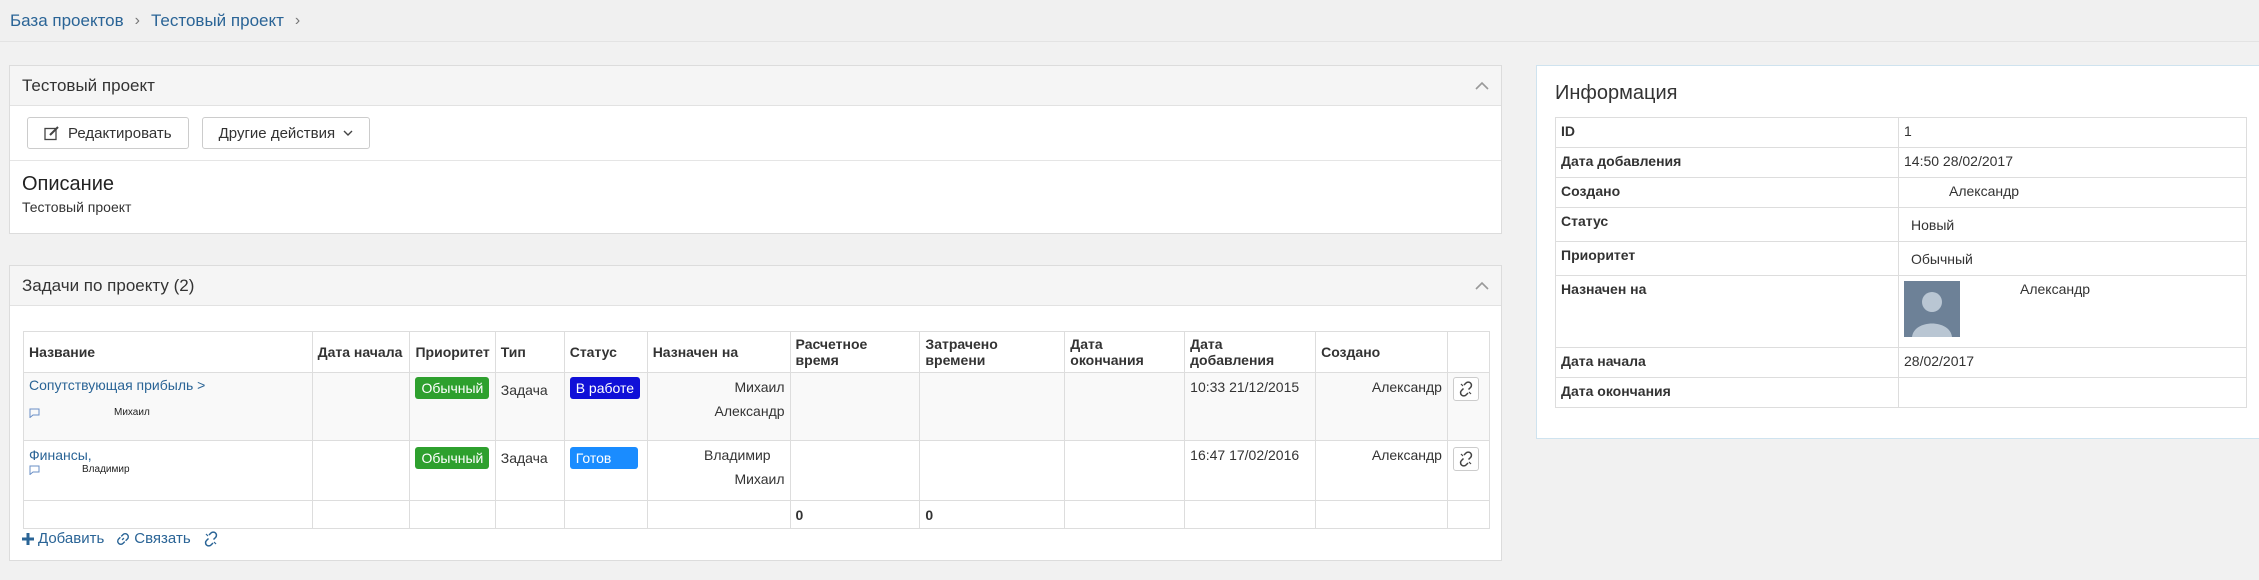 The width and height of the screenshot is (2259, 580). Describe the element at coordinates (28, 538) in the screenshot. I see `plus-icon` at that location.